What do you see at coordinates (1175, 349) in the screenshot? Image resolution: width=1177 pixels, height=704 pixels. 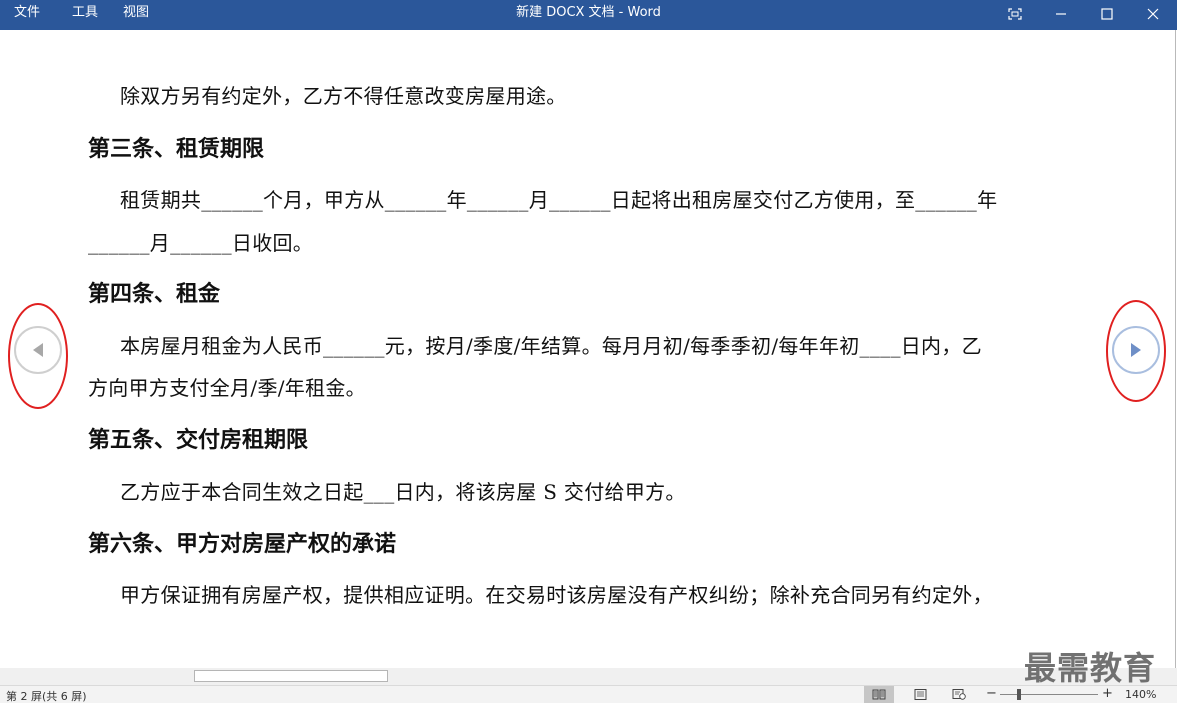 I see `page-edge` at bounding box center [1175, 349].